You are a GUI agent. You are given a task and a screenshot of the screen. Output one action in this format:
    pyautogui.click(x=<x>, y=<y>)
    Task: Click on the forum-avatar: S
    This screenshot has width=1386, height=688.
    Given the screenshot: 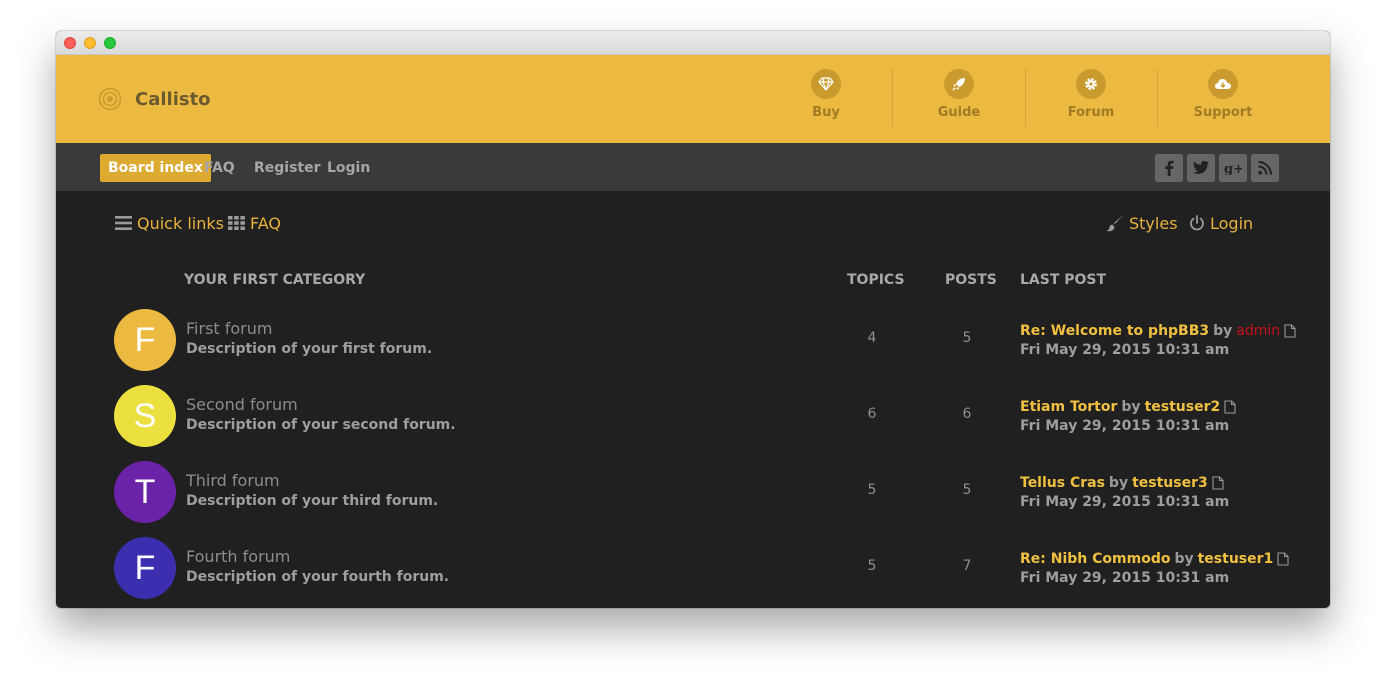 What is the action you would take?
    pyautogui.click(x=145, y=416)
    